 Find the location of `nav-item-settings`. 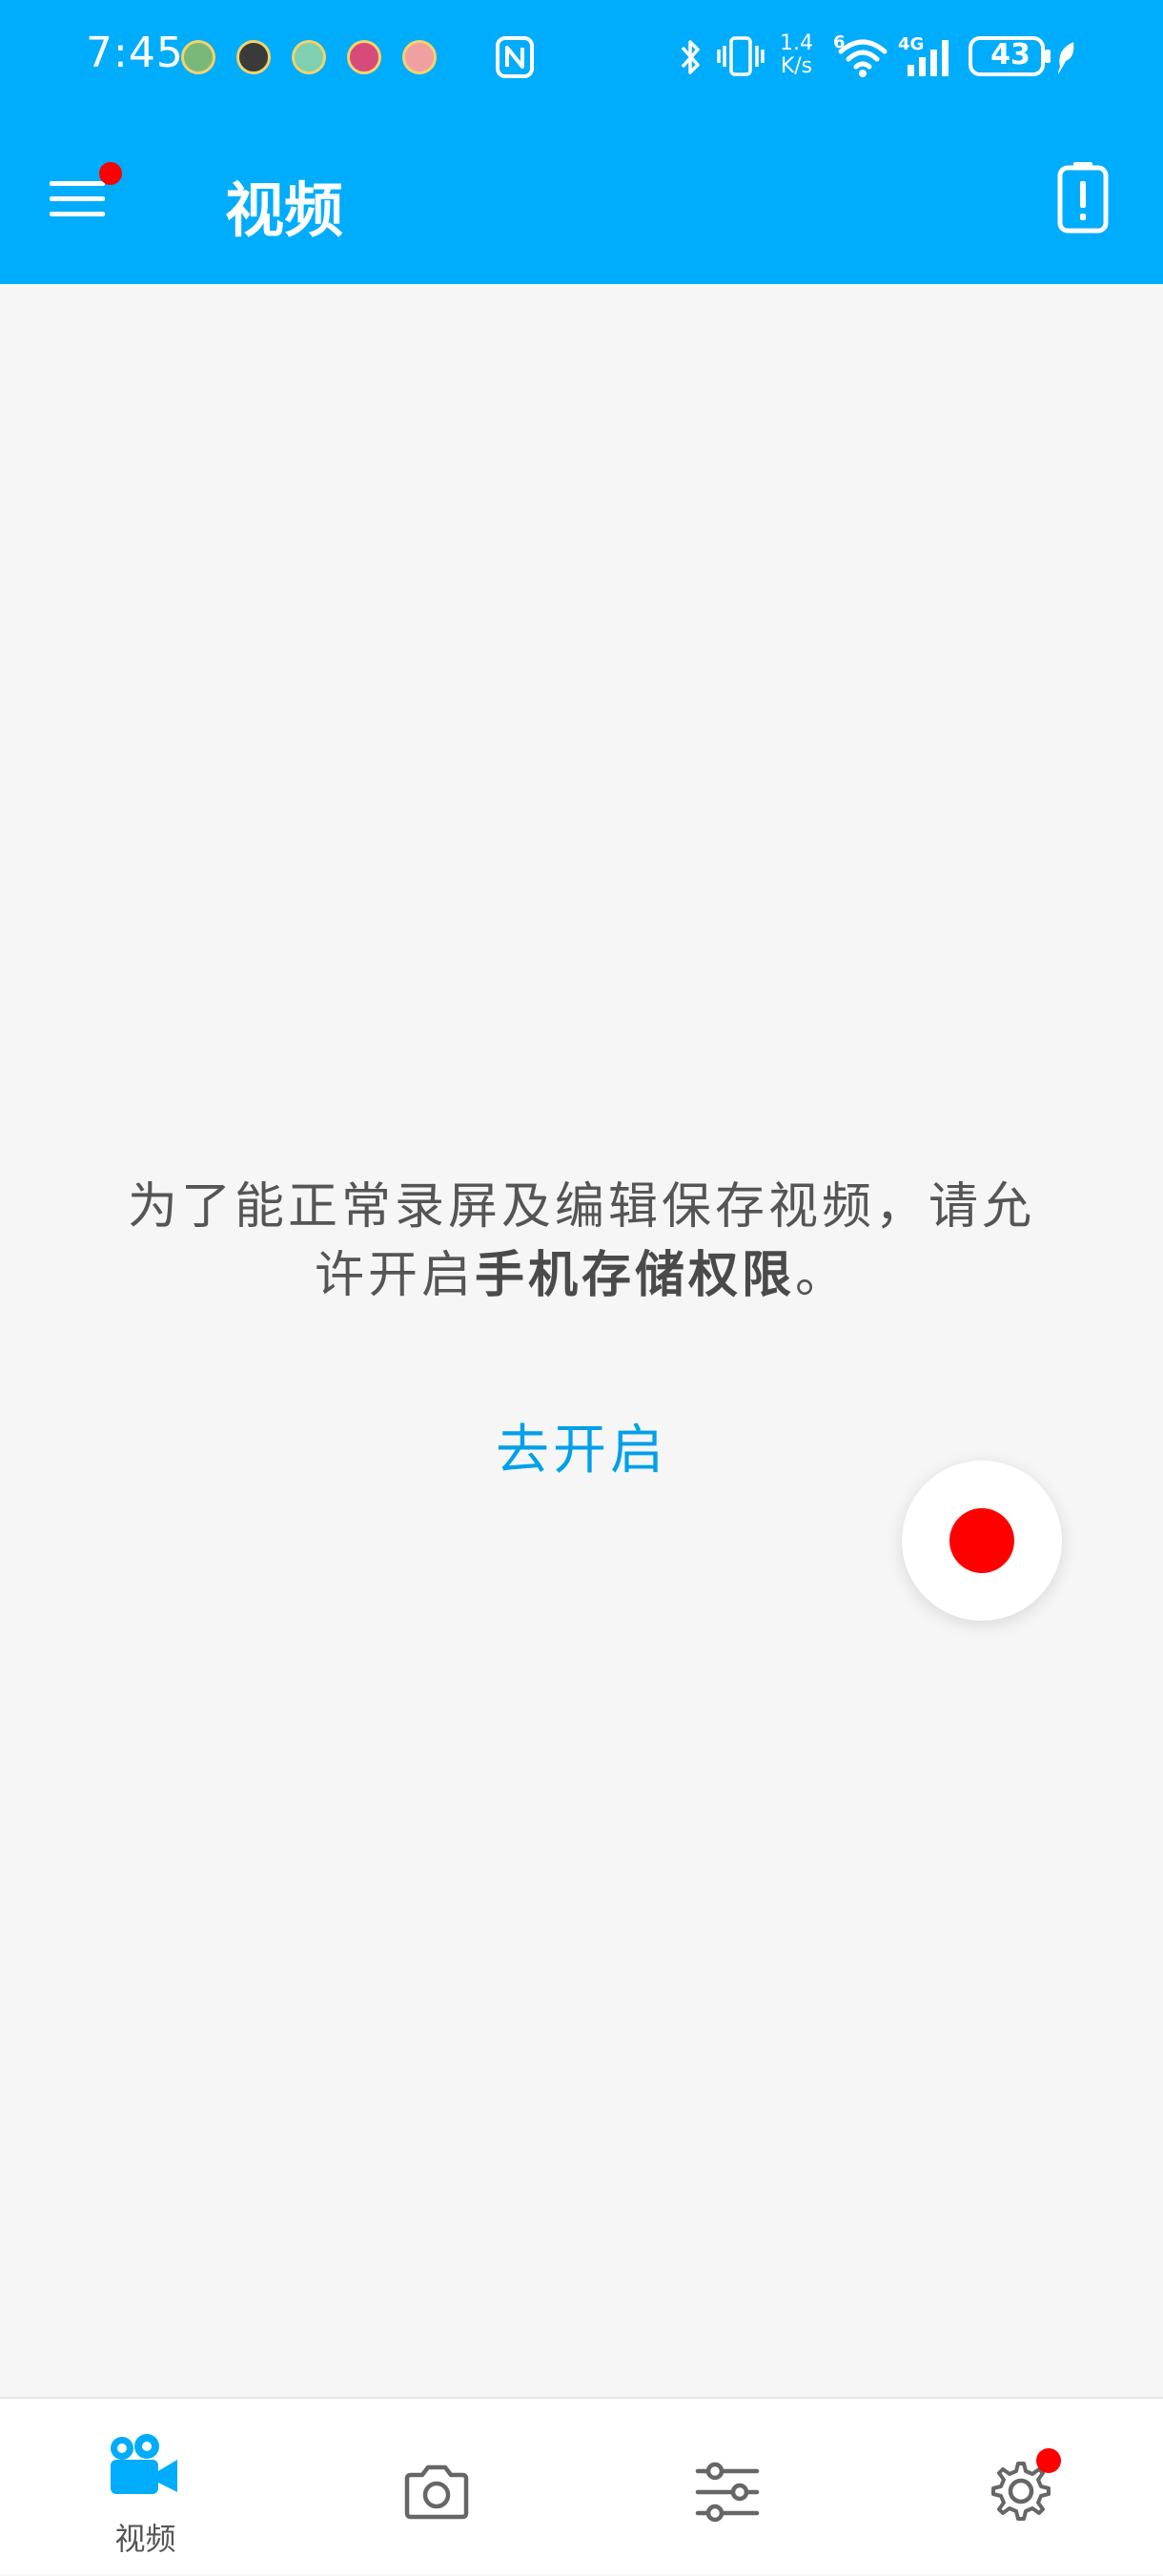

nav-item-settings is located at coordinates (1017, 2487).